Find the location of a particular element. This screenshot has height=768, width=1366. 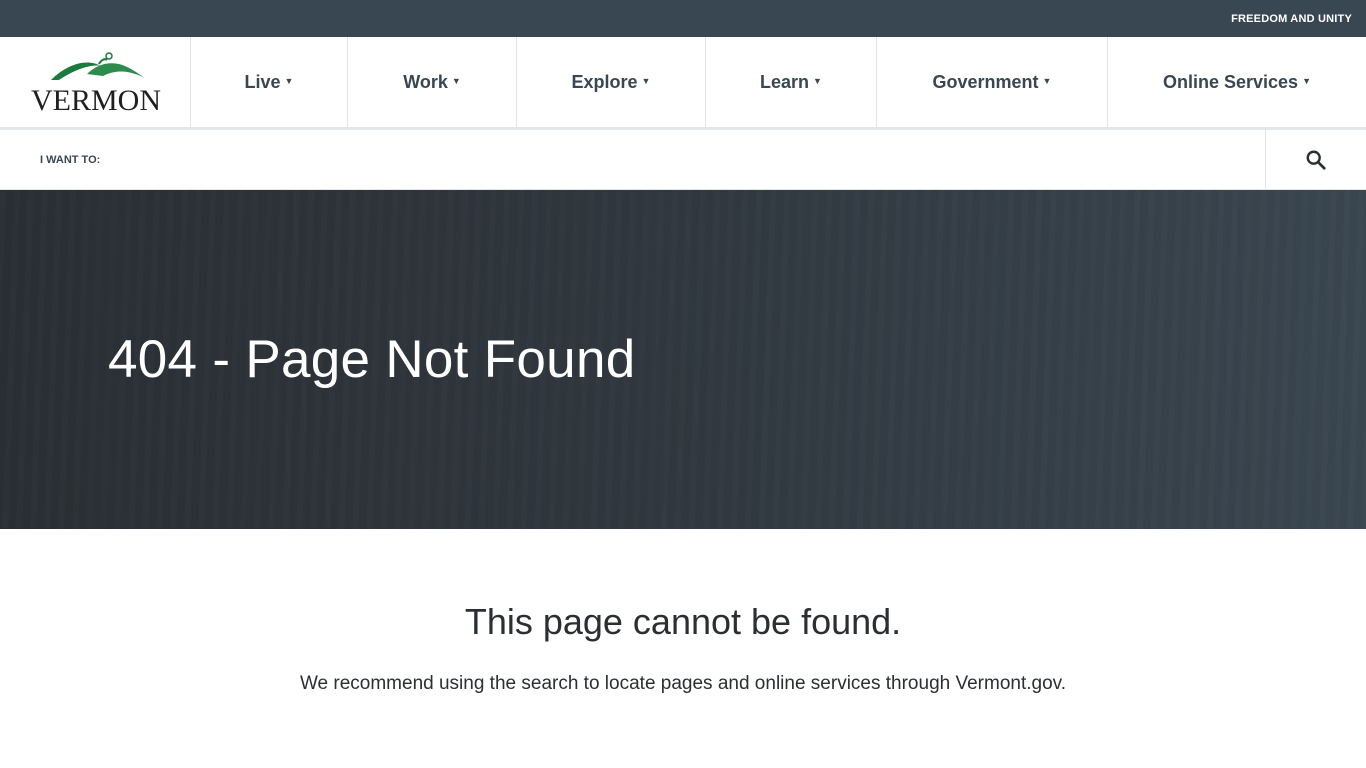

page-title: 404 - Page Not Found is located at coordinates (372, 359).